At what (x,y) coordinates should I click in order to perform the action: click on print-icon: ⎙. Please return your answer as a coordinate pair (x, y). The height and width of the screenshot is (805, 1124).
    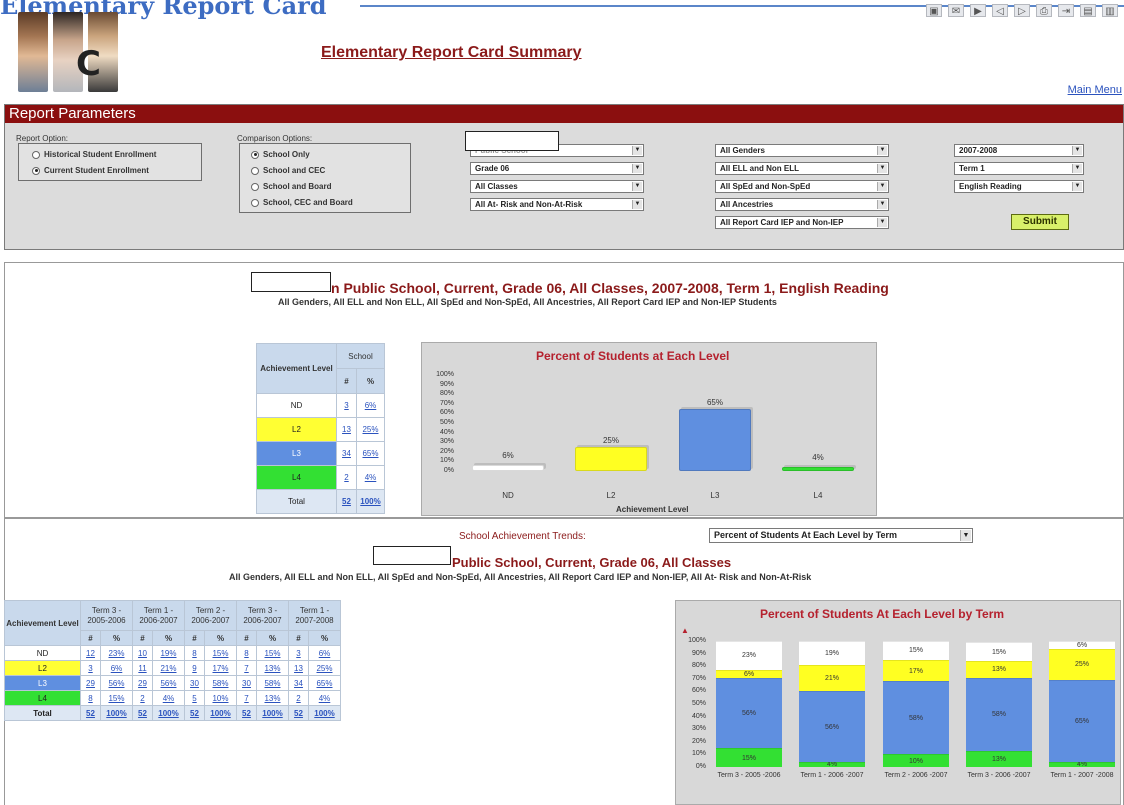
    Looking at the image, I should click on (1044, 10).